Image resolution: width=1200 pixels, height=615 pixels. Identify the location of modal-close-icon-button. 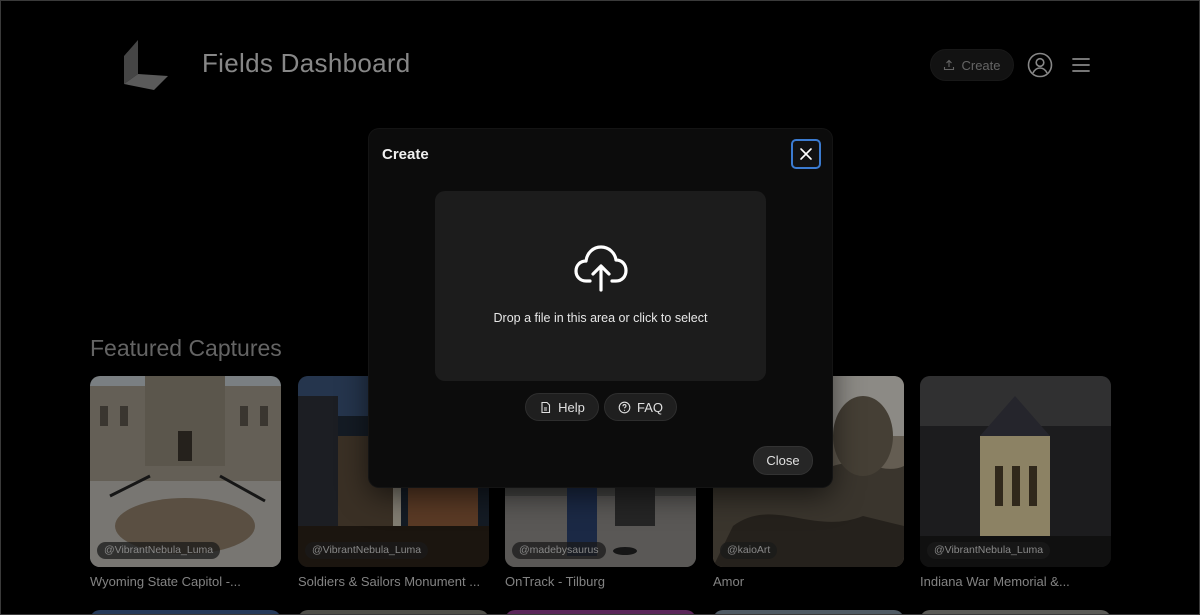
(806, 154).